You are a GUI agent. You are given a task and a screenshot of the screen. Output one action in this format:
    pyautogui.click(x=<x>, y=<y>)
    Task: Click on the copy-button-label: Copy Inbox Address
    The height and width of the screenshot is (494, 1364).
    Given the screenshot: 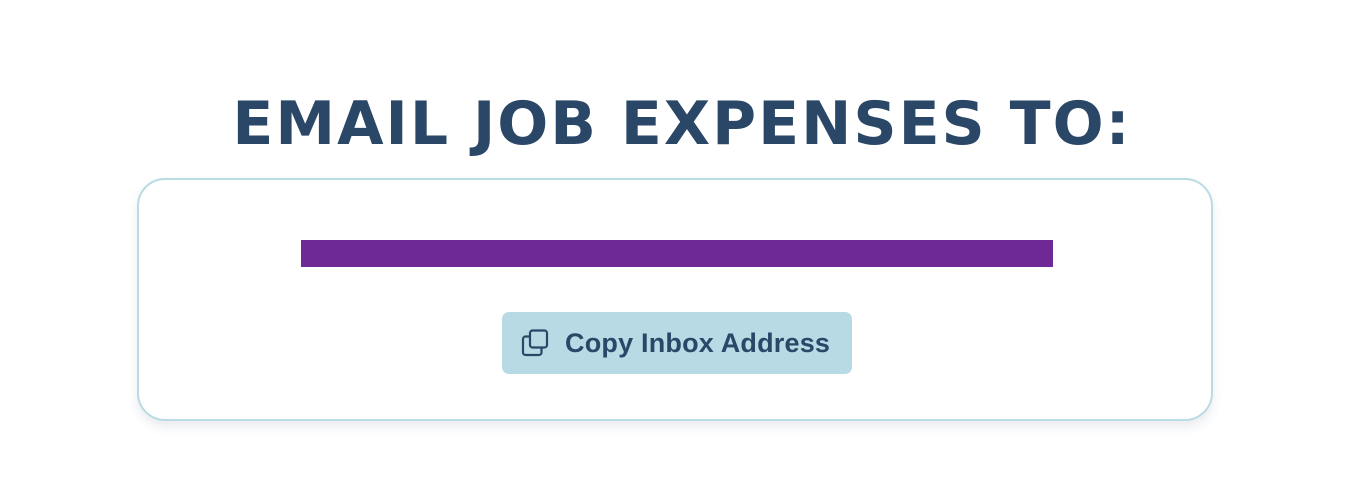 What is the action you would take?
    pyautogui.click(x=698, y=342)
    